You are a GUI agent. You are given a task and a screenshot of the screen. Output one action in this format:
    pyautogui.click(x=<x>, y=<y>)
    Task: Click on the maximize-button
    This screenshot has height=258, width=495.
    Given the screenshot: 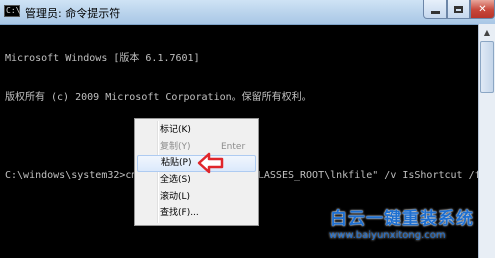 What is the action you would take?
    pyautogui.click(x=458, y=9)
    